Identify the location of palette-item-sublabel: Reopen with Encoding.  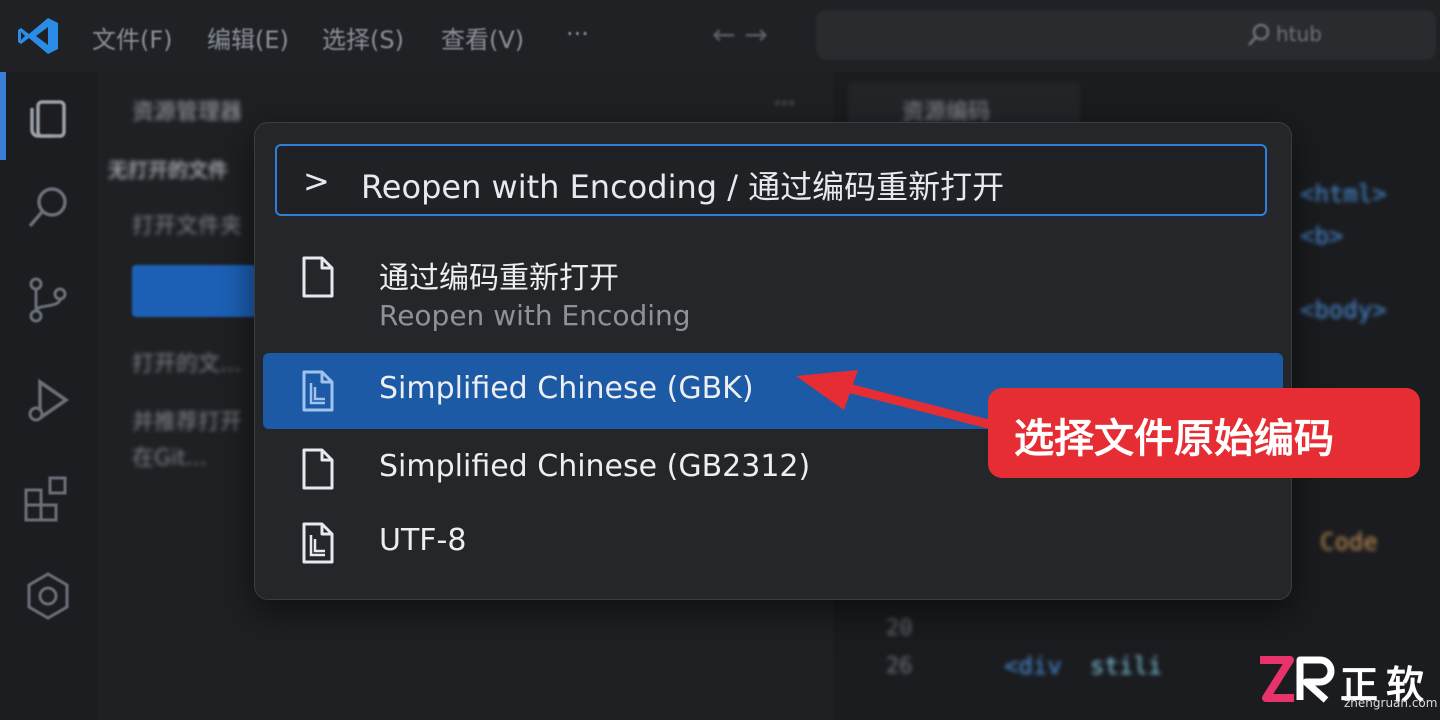
(535, 315).